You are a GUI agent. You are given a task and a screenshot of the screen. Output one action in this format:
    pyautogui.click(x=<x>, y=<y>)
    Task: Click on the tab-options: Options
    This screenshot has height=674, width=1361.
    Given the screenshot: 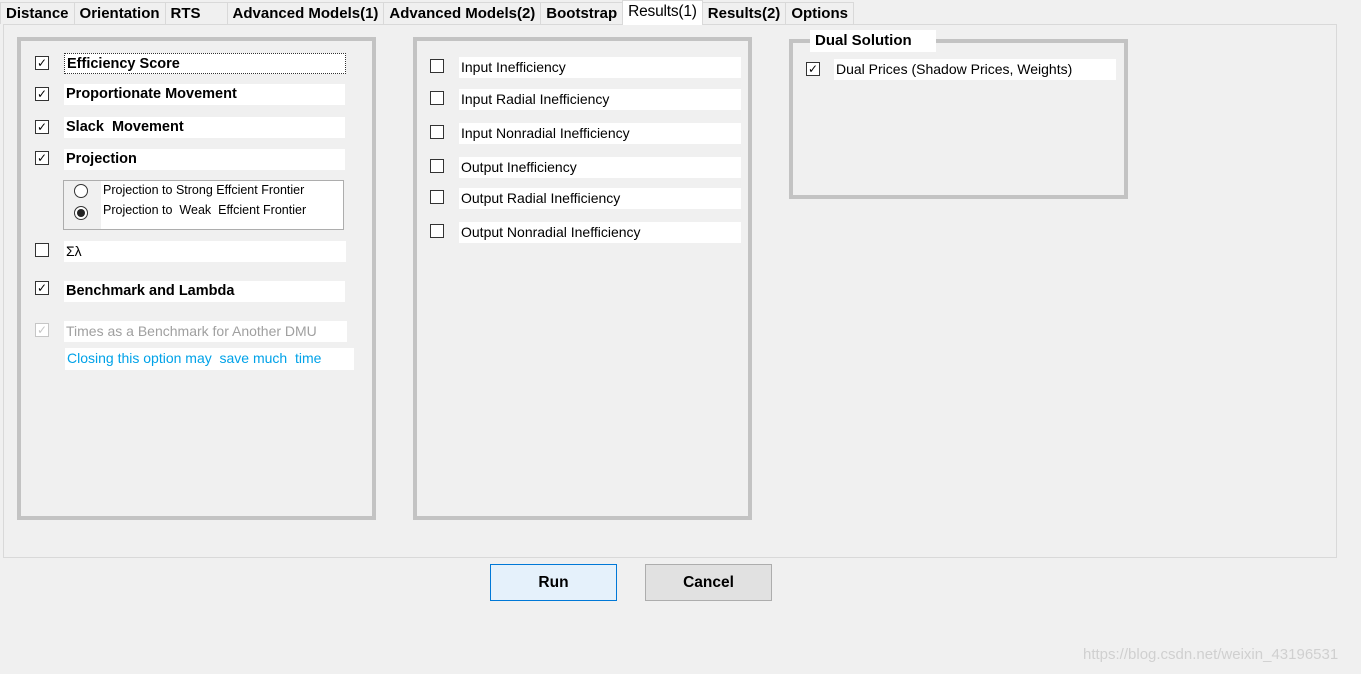 What is the action you would take?
    pyautogui.click(x=819, y=13)
    